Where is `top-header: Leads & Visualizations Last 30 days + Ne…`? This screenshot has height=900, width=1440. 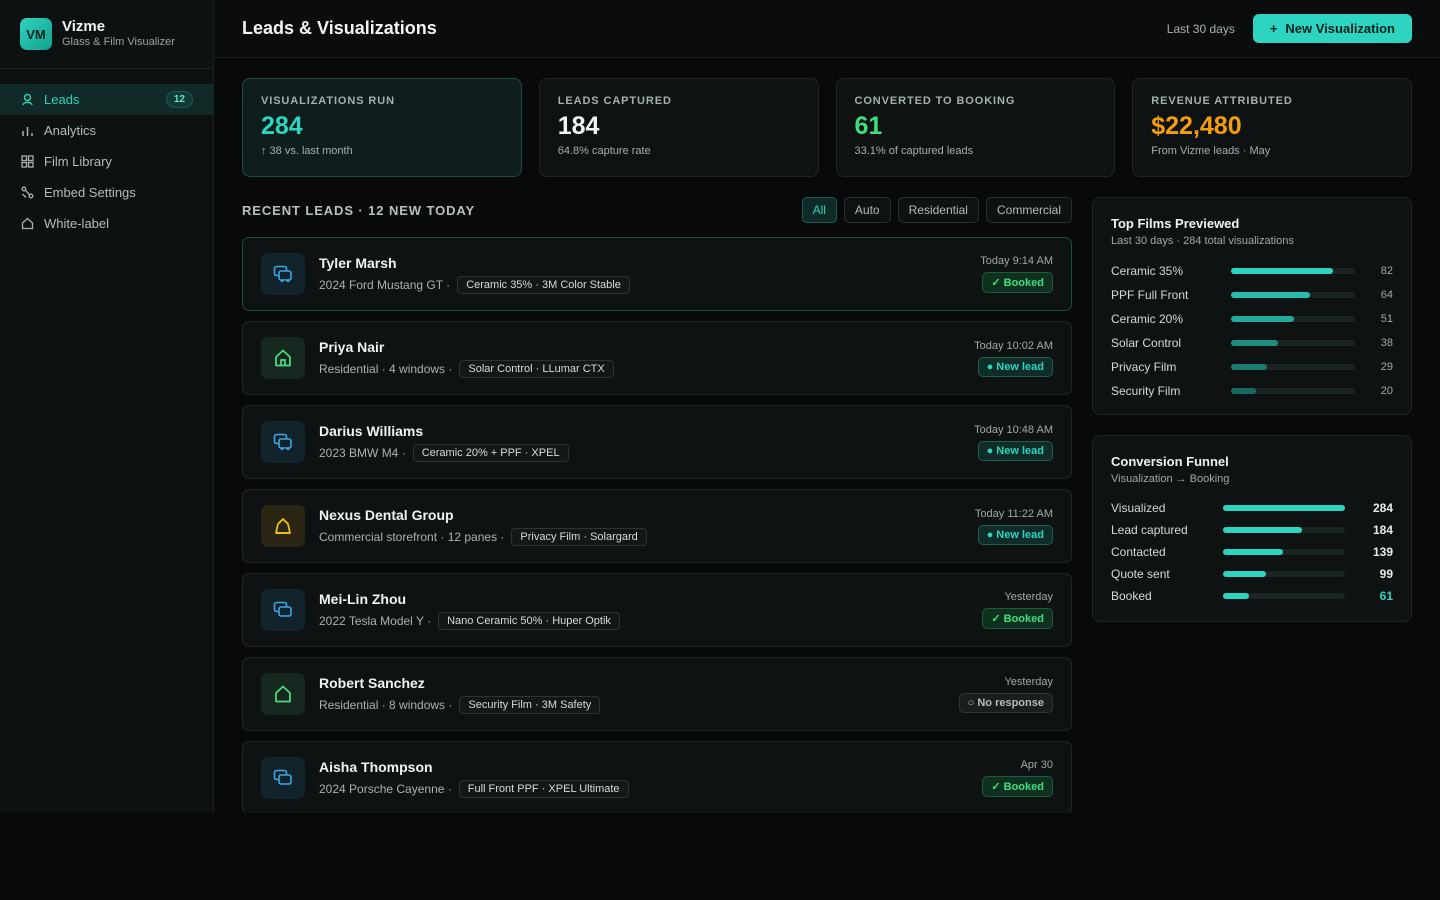
top-header: Leads & Visualizations Last 30 days + Ne… is located at coordinates (827, 29).